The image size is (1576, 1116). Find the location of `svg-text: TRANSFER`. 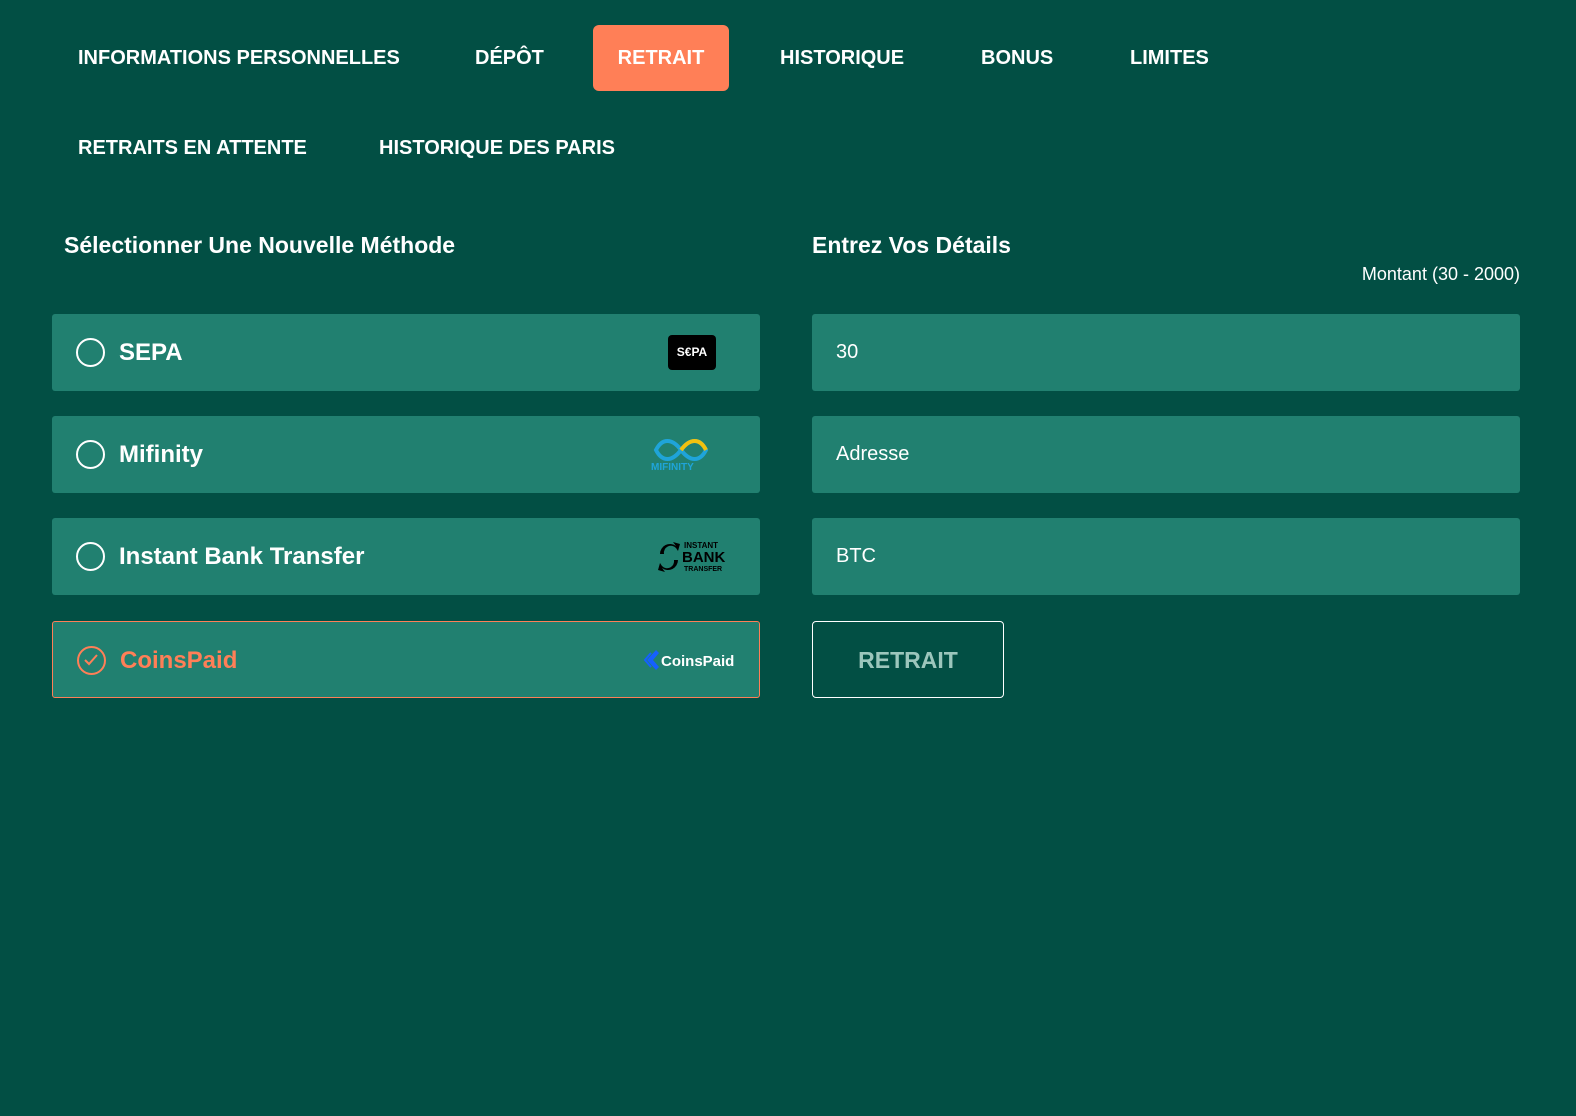

svg-text: TRANSFER is located at coordinates (703, 569).